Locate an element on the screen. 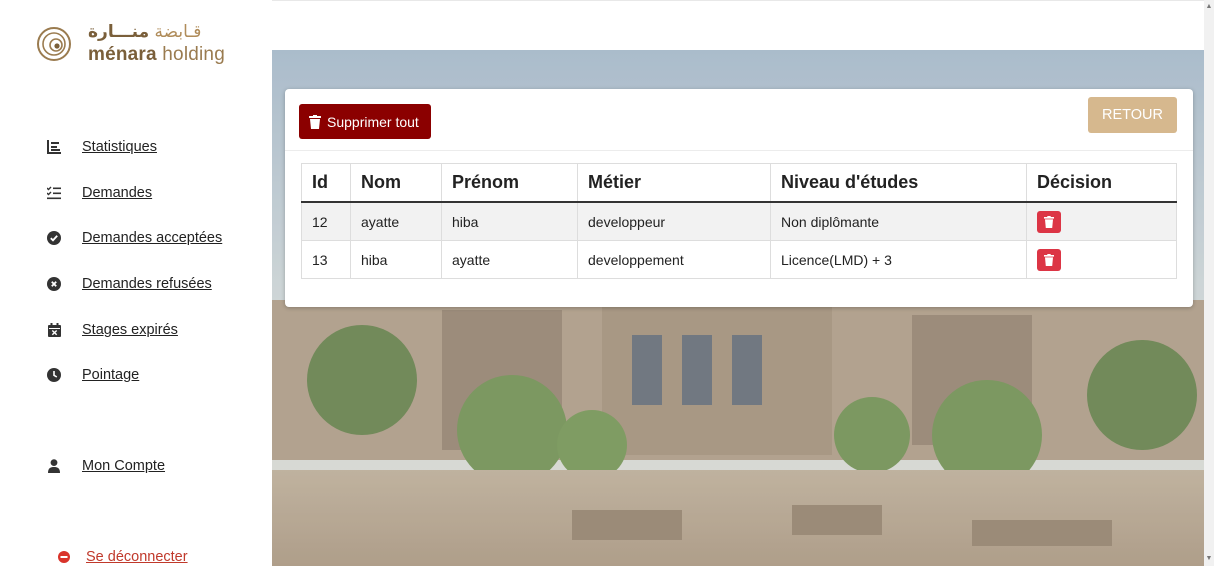 This screenshot has width=1214, height=569. back-button: RETOUR is located at coordinates (1132, 115).